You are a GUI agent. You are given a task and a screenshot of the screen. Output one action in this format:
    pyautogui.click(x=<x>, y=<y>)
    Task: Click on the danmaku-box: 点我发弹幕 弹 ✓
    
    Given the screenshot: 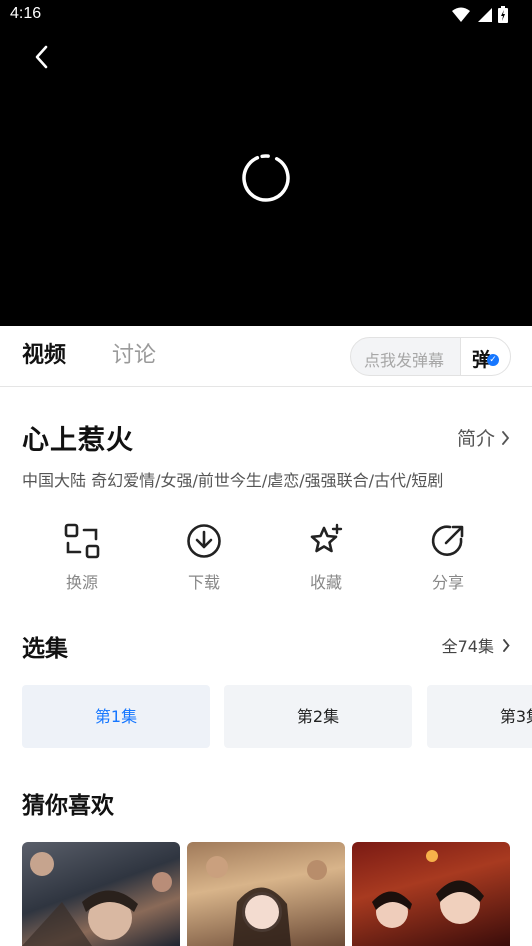 What is the action you would take?
    pyautogui.click(x=430, y=356)
    